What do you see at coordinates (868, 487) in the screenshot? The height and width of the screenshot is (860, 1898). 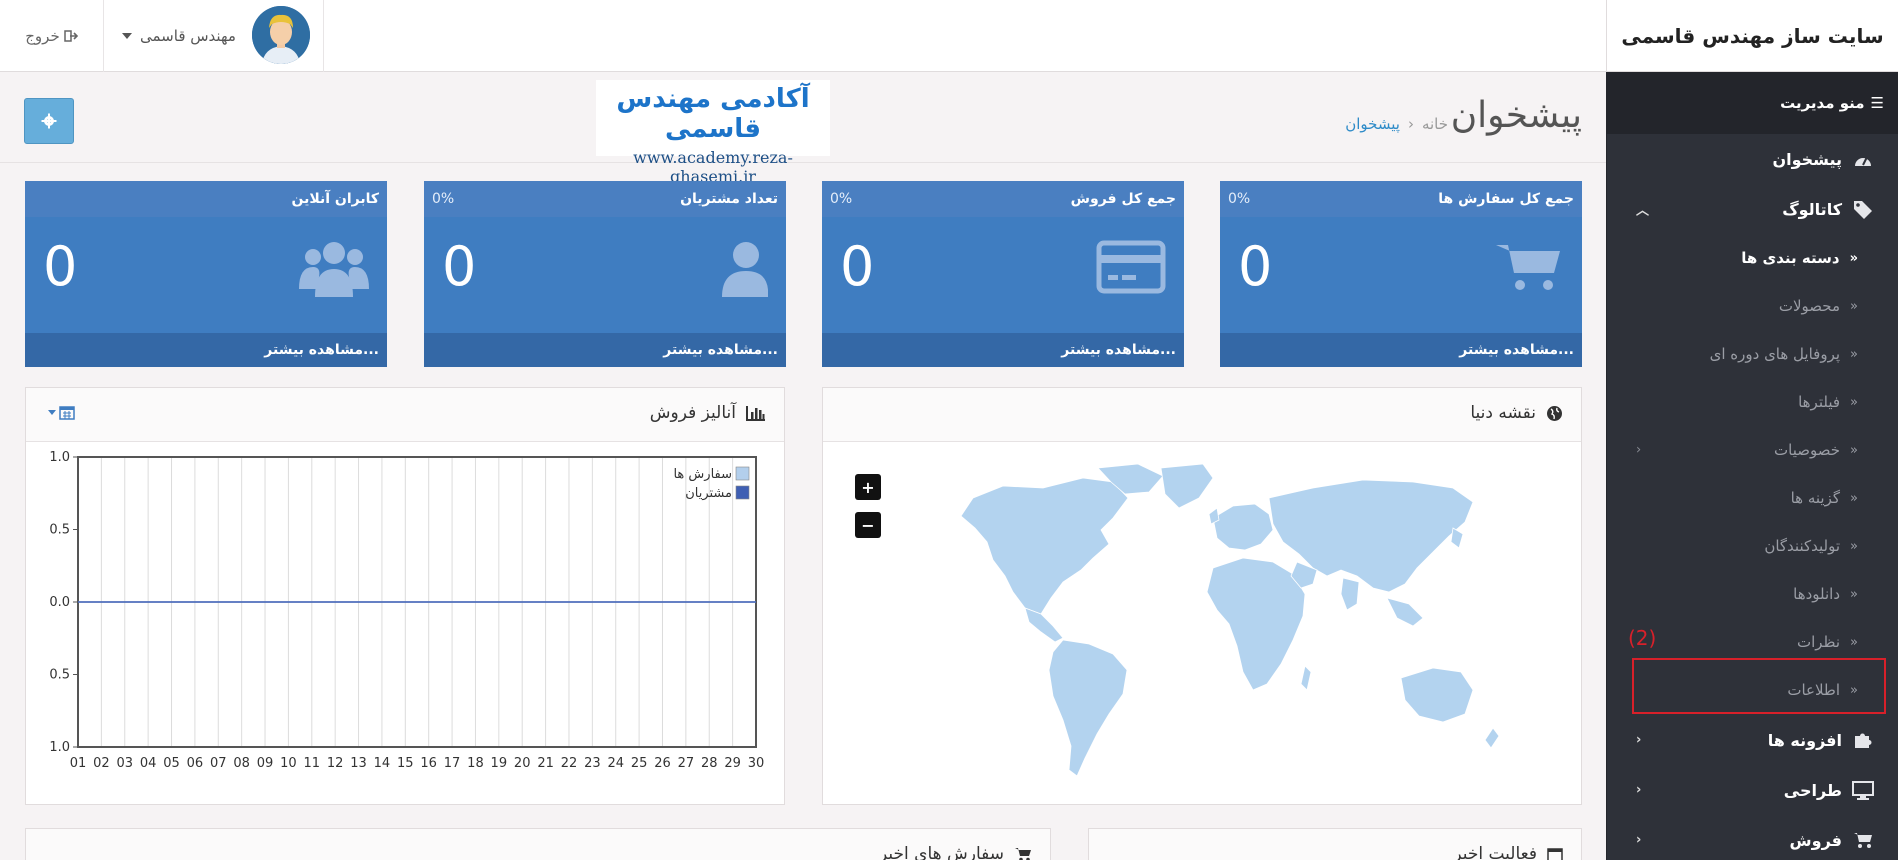 I see `zoom-in-button: +` at bounding box center [868, 487].